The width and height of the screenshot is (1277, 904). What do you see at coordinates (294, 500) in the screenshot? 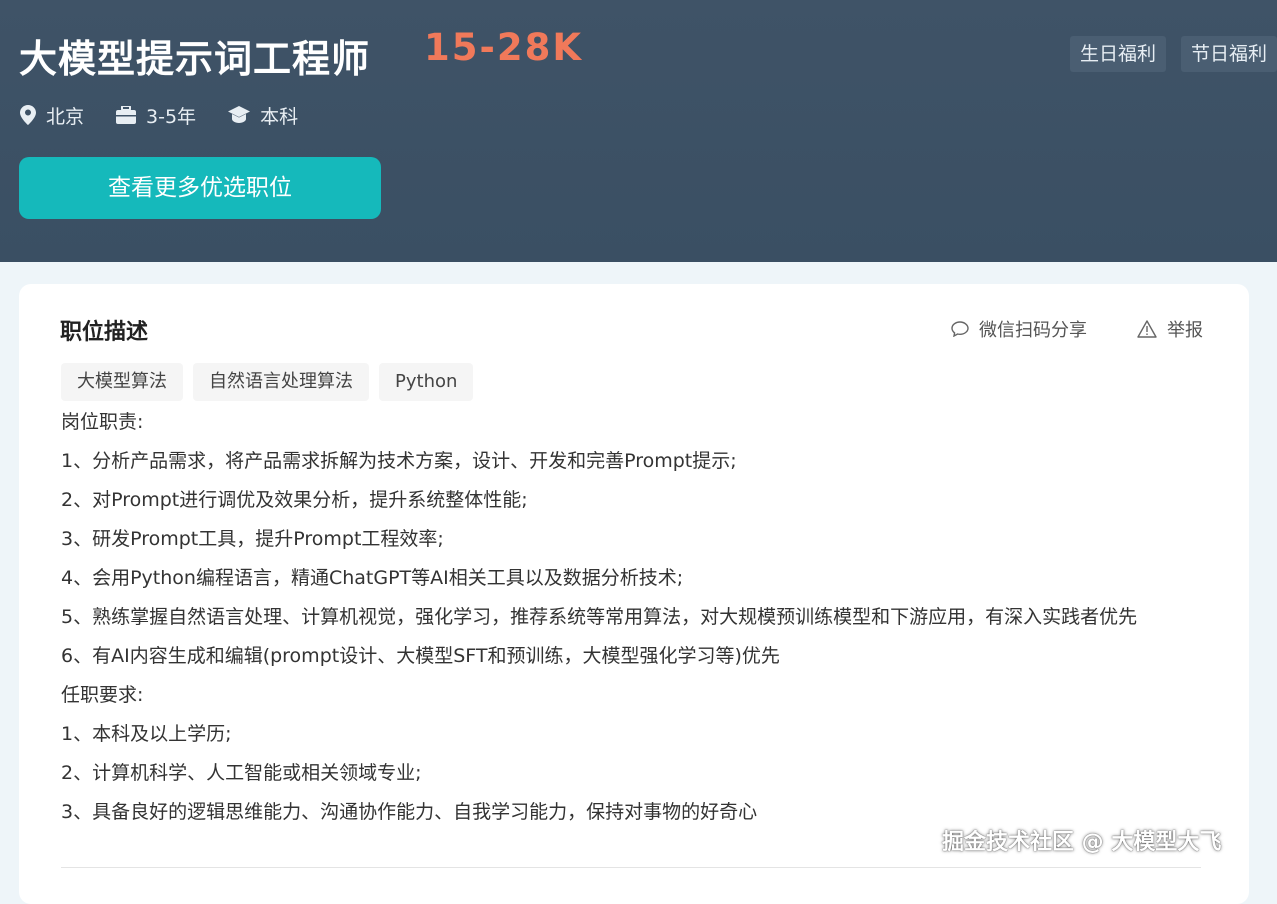
I see `description-line: 2、对Prompt进行调优及效果分析，提升系统整体性能;` at bounding box center [294, 500].